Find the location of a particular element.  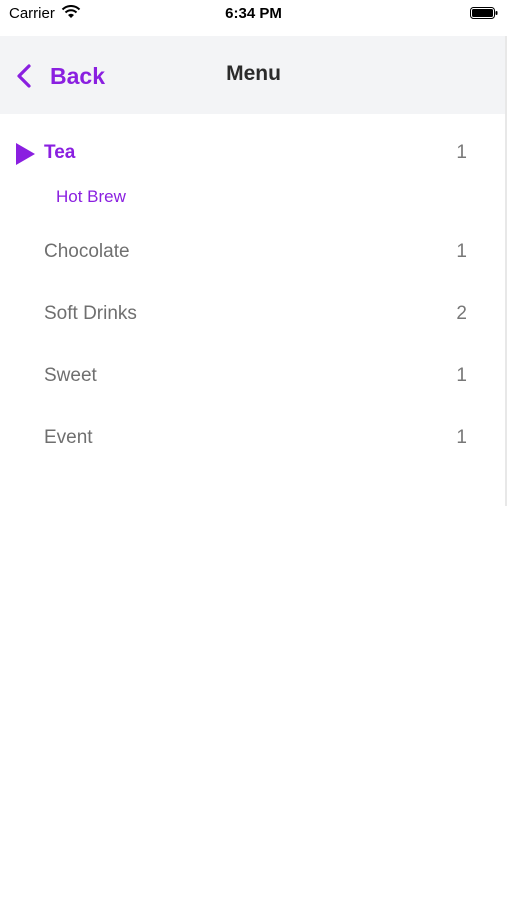

battery-icon is located at coordinates (484, 13).